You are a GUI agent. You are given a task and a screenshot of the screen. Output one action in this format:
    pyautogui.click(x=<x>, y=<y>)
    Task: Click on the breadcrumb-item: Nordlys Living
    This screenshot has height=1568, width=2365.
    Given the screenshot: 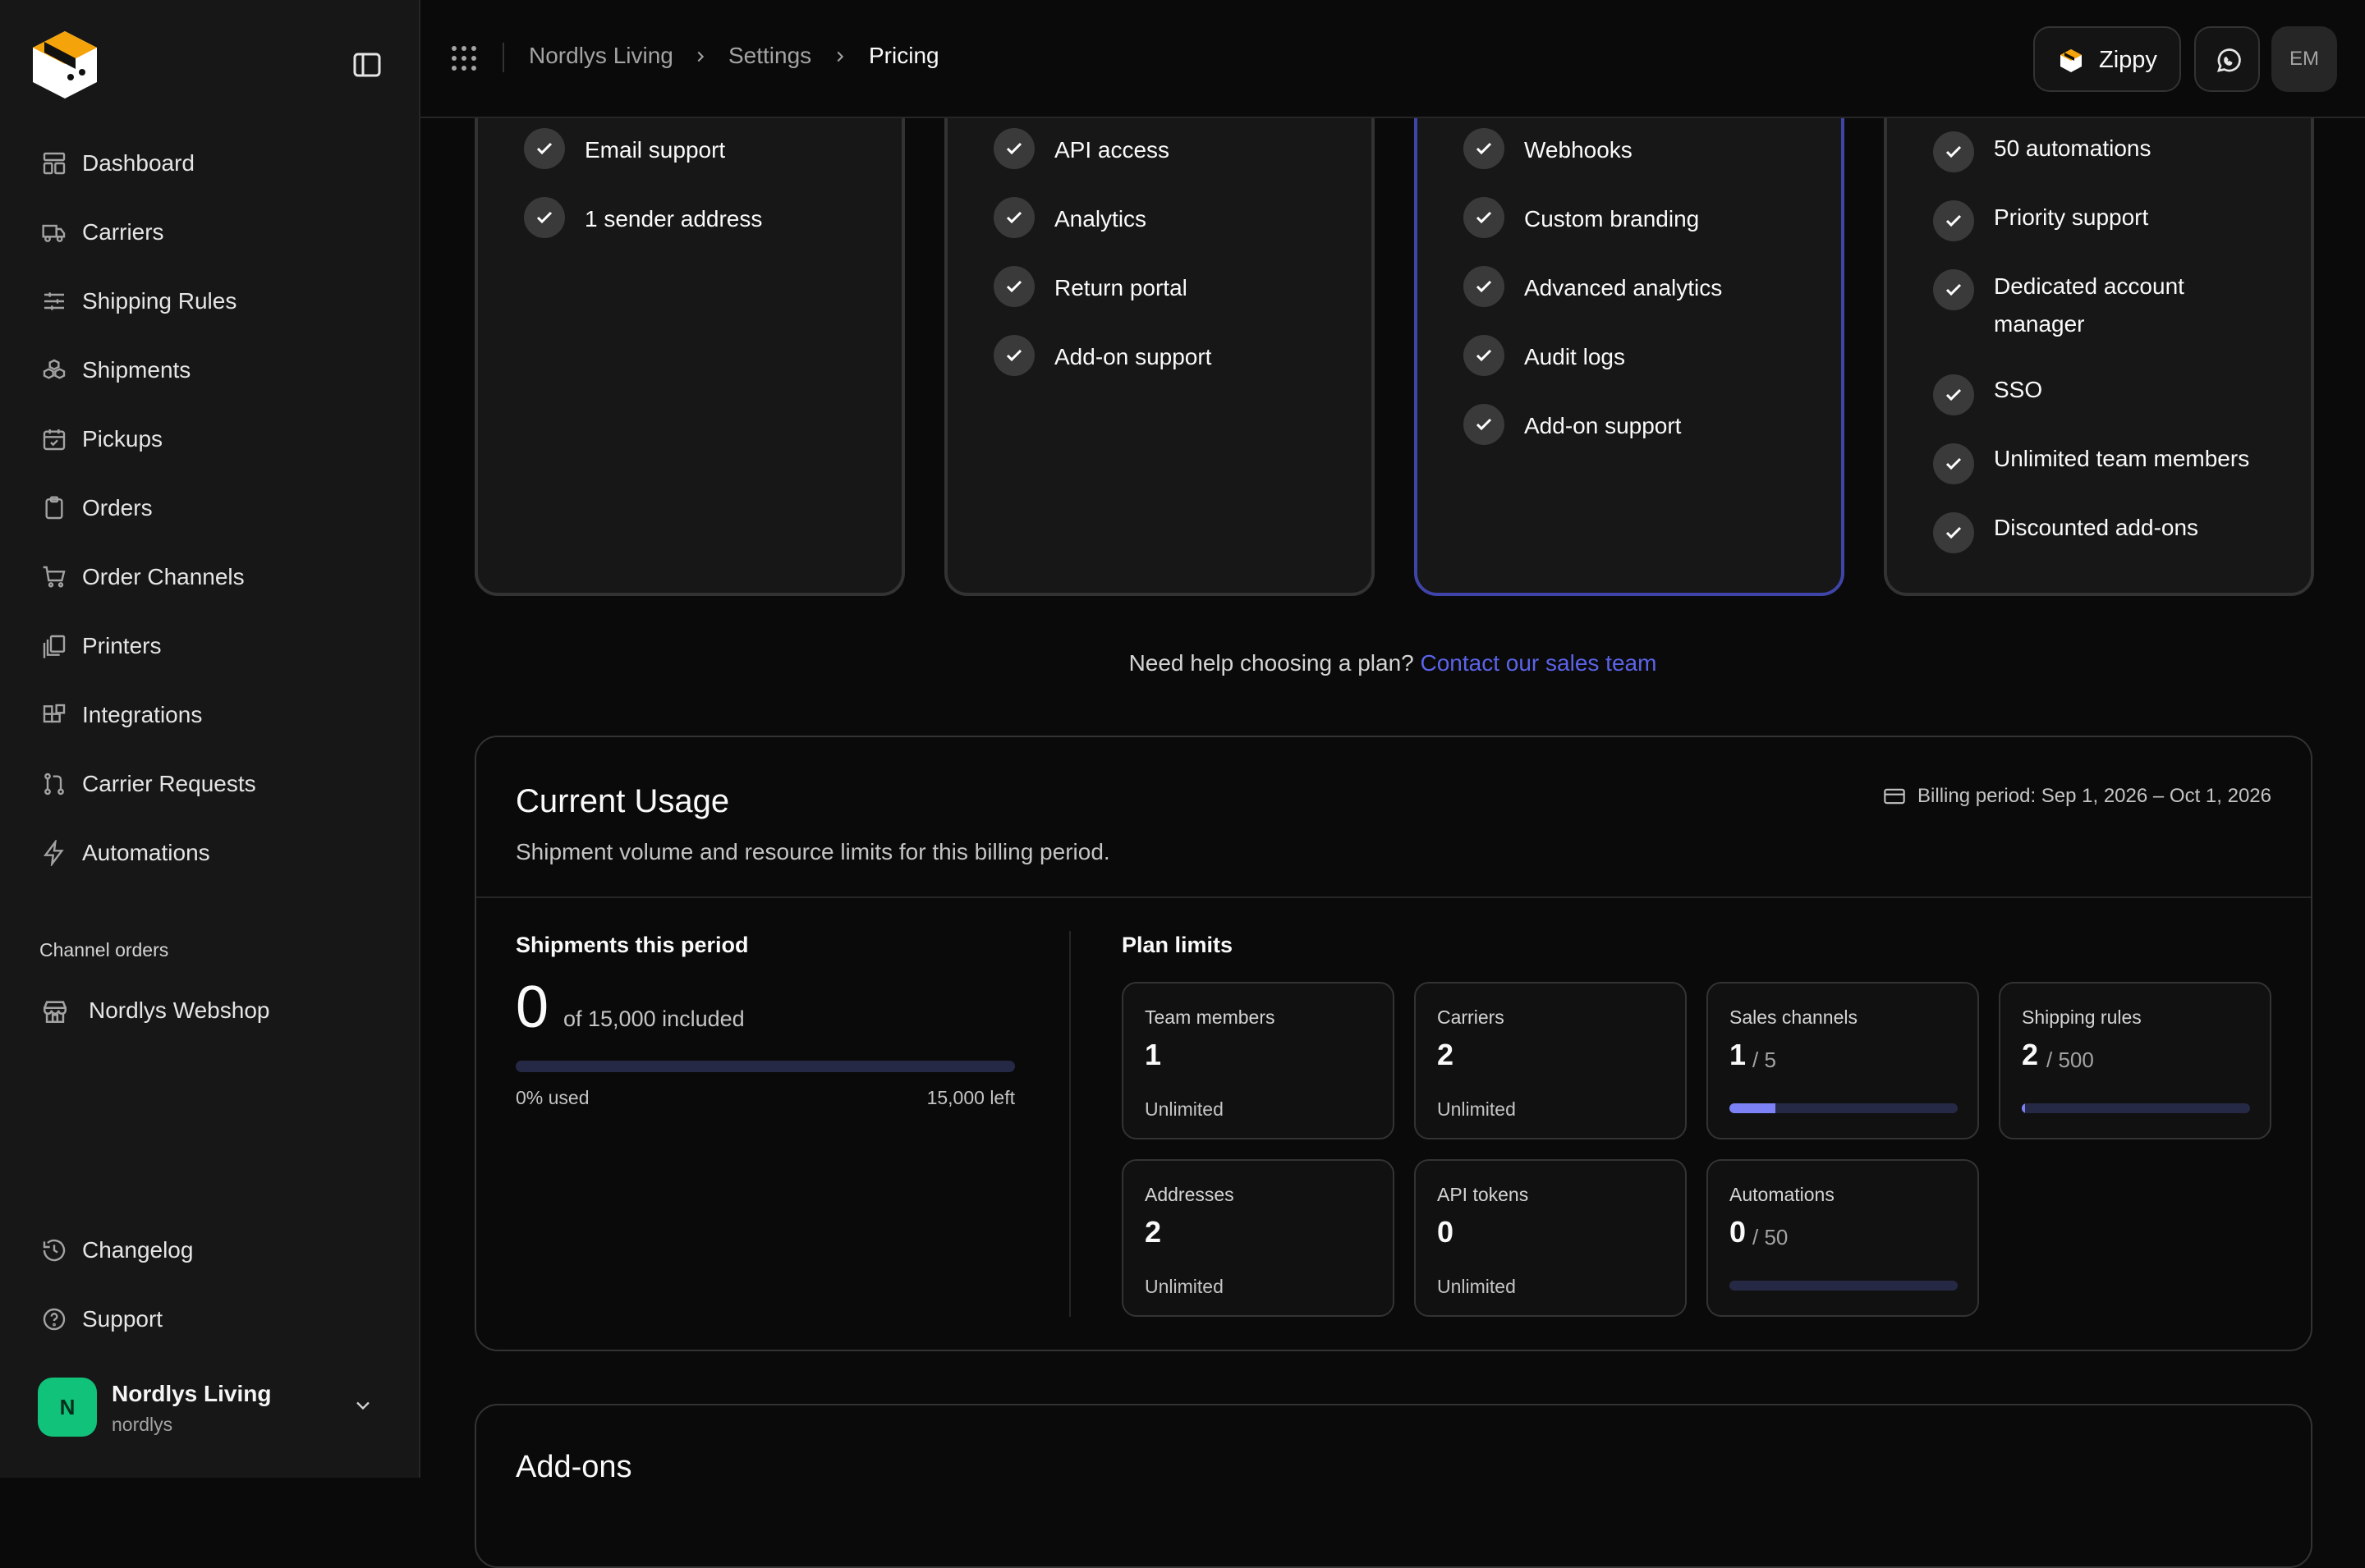 What is the action you would take?
    pyautogui.click(x=601, y=56)
    